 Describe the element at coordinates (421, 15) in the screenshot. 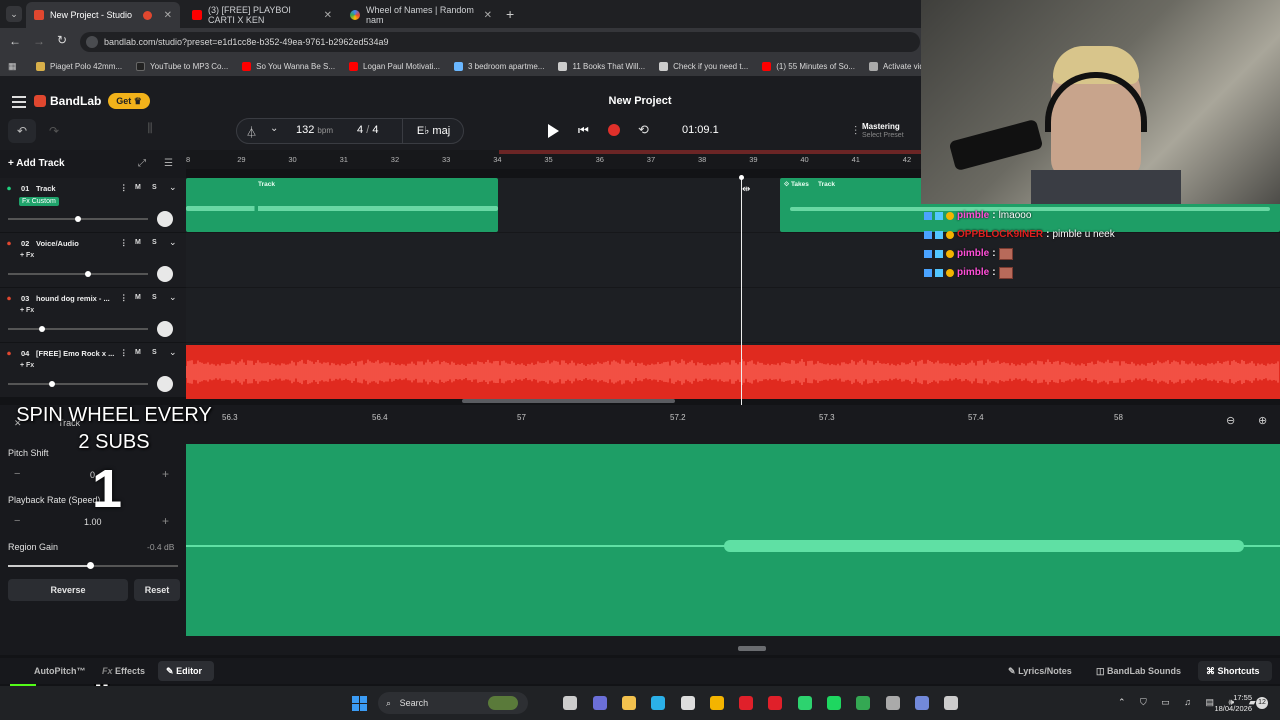

I see `tab-wheel-of-names: Wheel of Names | Random nam ✕` at that location.